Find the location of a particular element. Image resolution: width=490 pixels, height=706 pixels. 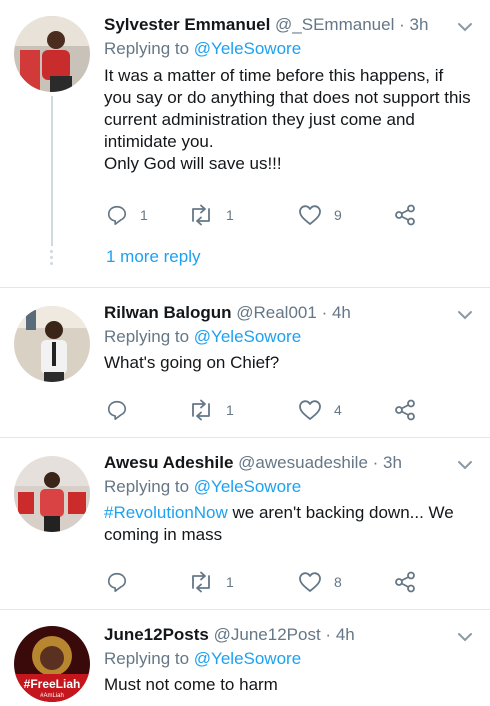

tweet-text: Must not come to harm is located at coordinates (290, 685).